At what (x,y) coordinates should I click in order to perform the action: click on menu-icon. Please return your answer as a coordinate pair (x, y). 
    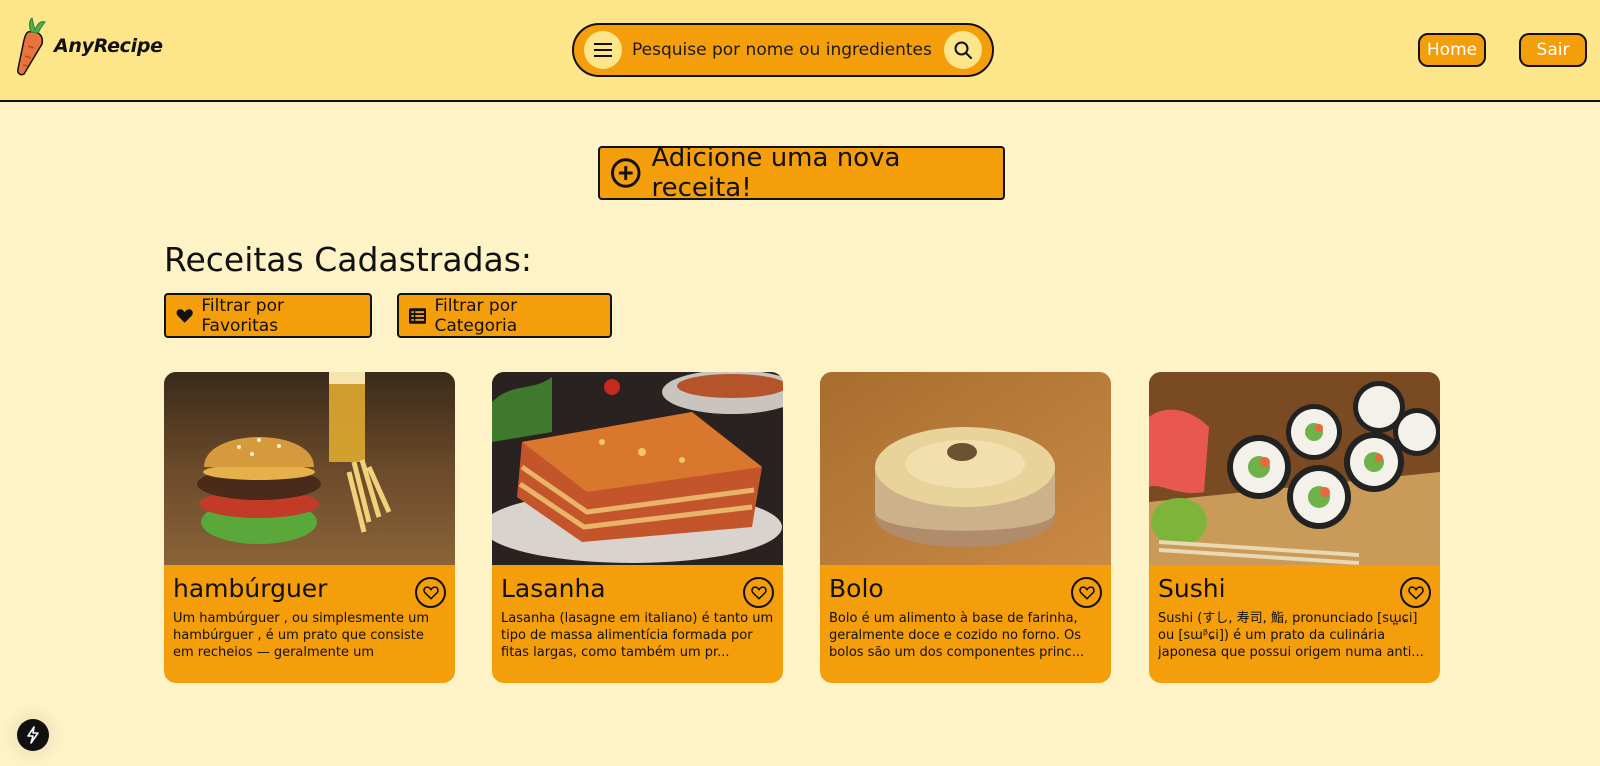
    Looking at the image, I should click on (603, 50).